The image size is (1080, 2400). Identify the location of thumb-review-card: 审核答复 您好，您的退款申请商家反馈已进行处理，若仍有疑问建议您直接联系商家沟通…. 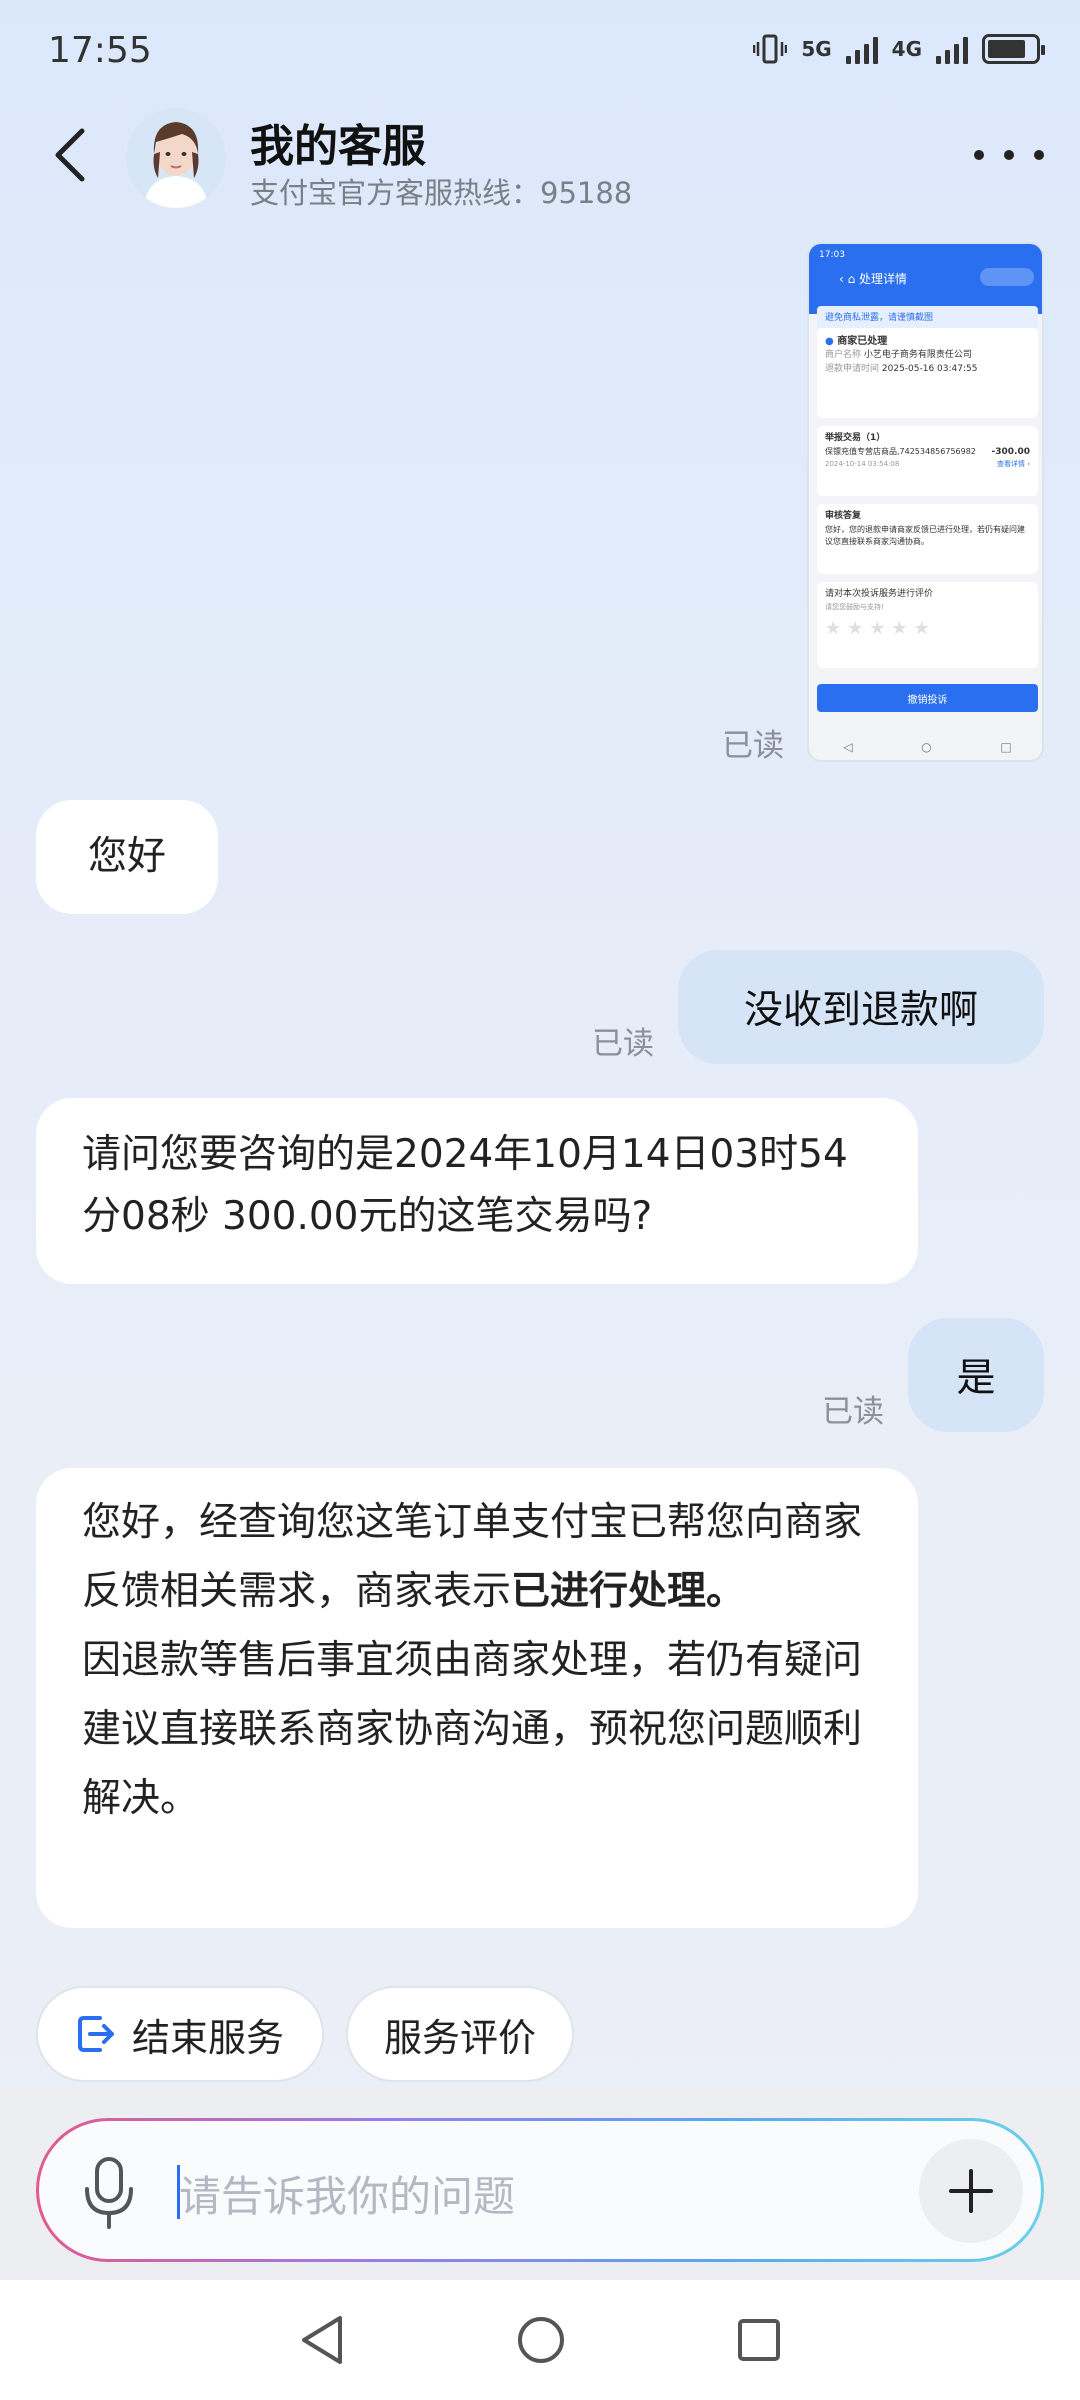
(927, 539).